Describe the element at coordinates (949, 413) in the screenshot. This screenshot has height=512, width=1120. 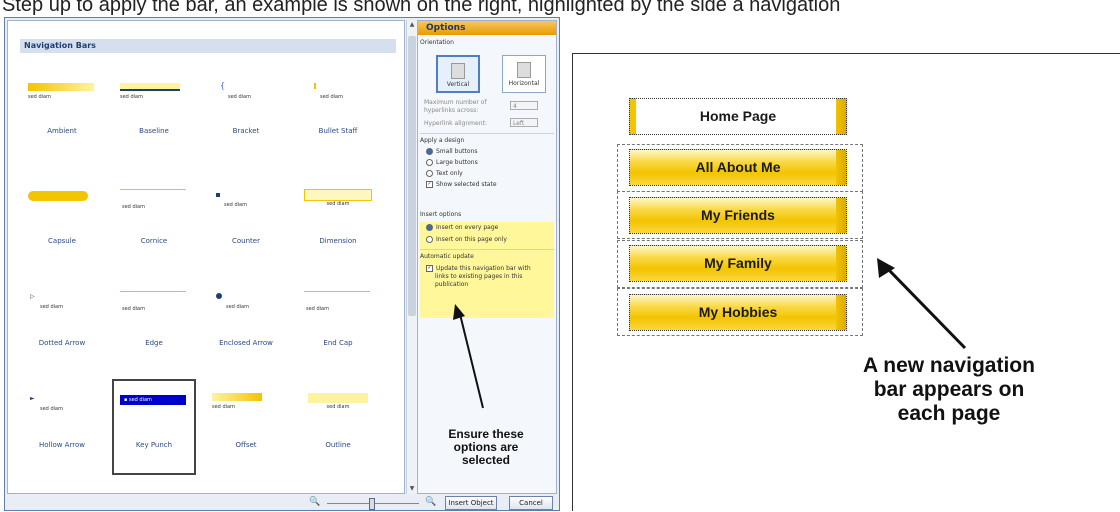
I see `caption-line-3: each page` at that location.